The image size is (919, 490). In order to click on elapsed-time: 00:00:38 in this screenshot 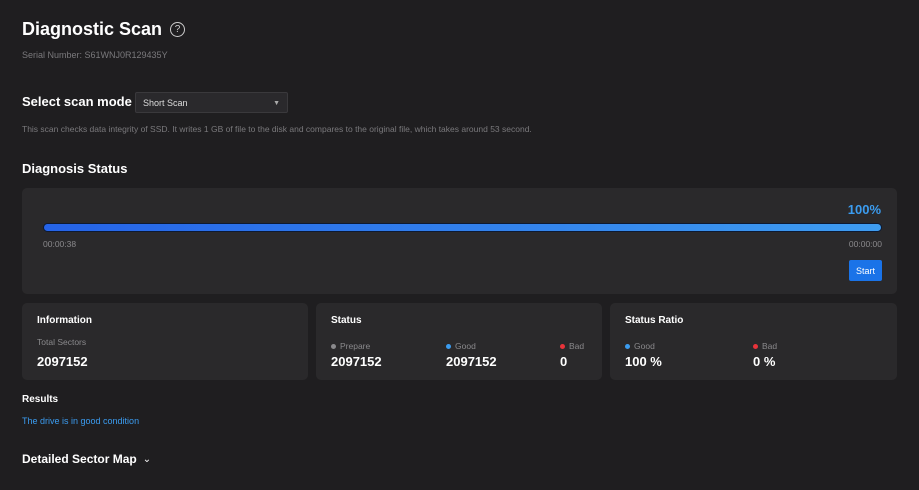, I will do `click(60, 244)`.